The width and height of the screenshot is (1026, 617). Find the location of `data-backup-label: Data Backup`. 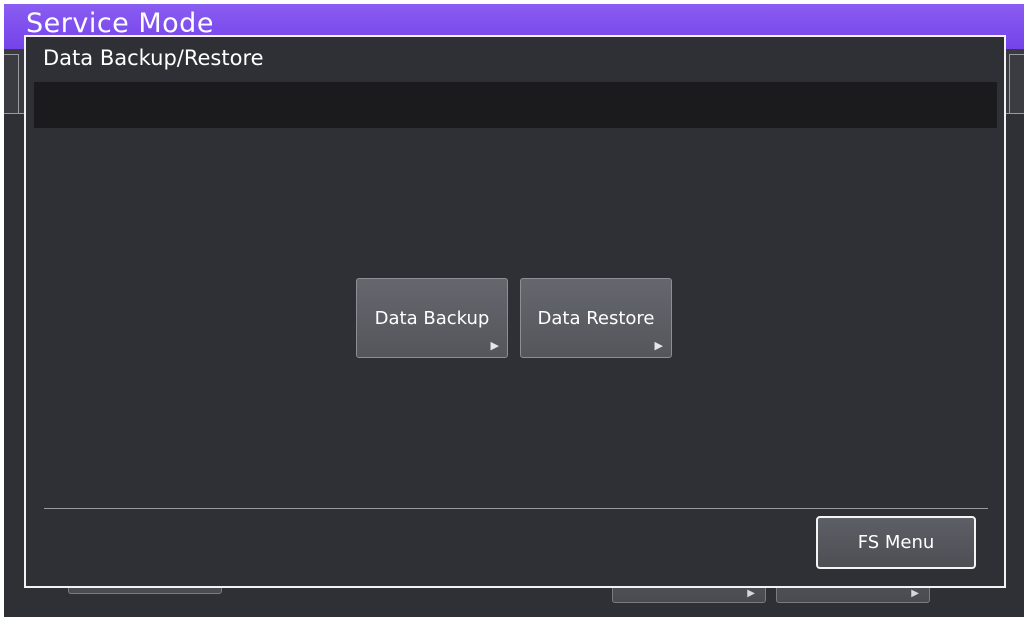

data-backup-label: Data Backup is located at coordinates (432, 318).